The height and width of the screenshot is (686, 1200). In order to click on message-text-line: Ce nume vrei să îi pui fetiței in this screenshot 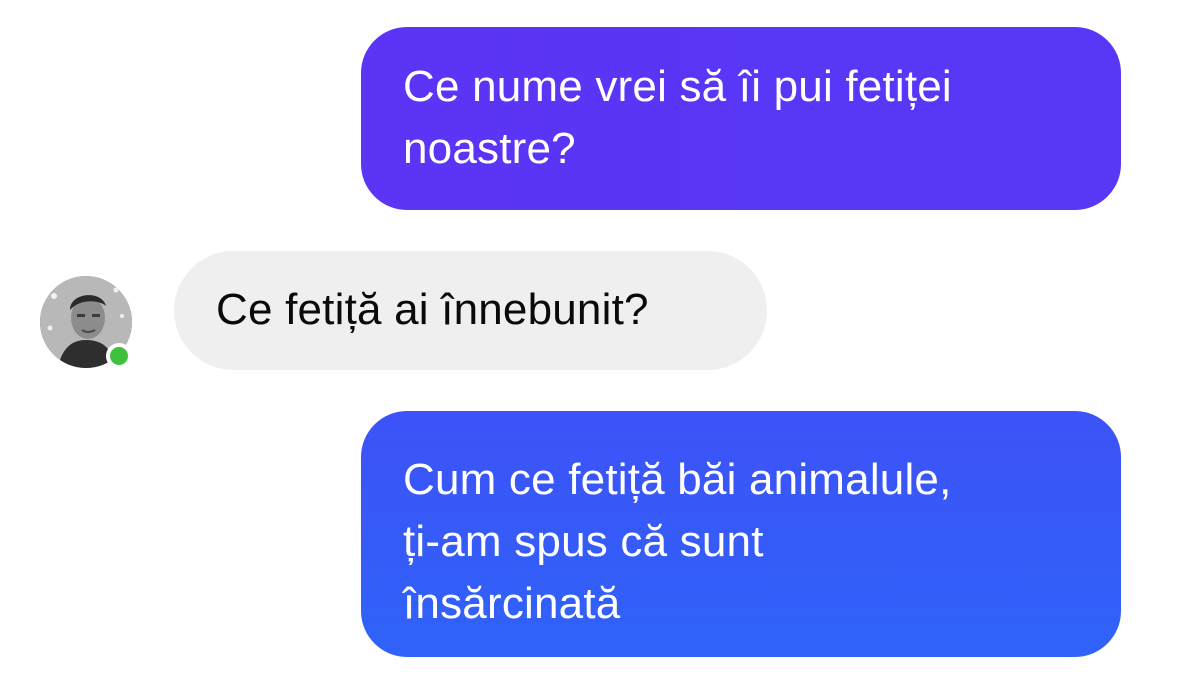, I will do `click(677, 86)`.